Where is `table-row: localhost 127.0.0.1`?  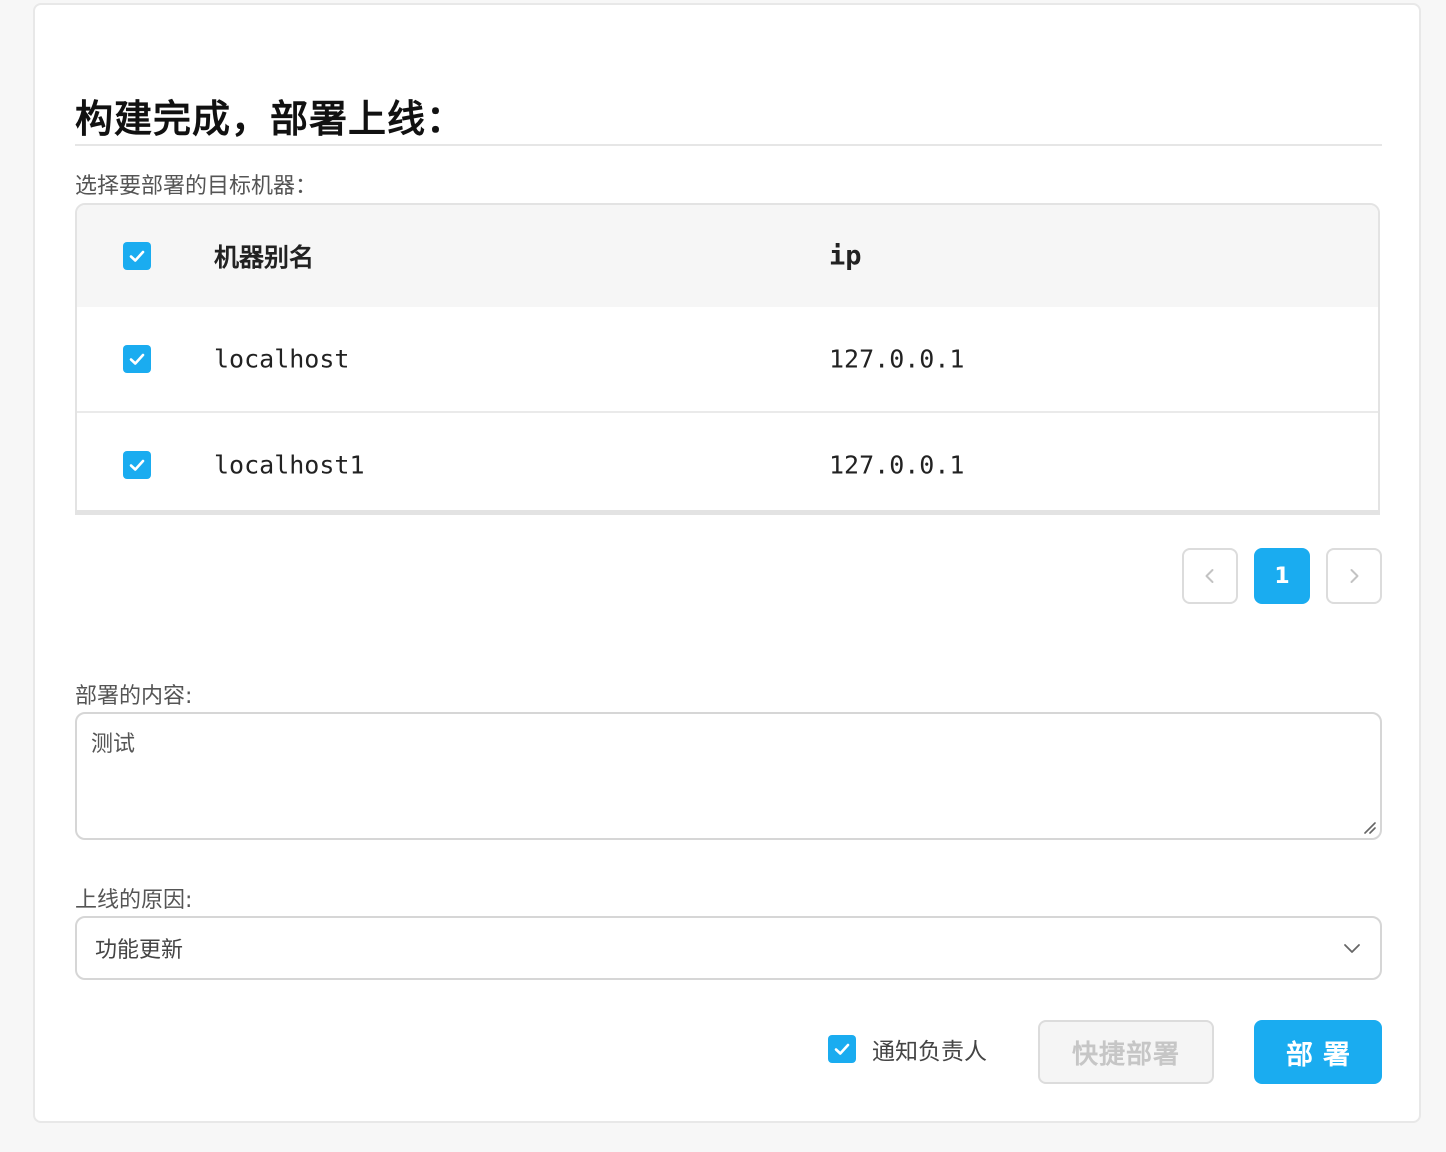
table-row: localhost 127.0.0.1 is located at coordinates (727, 358).